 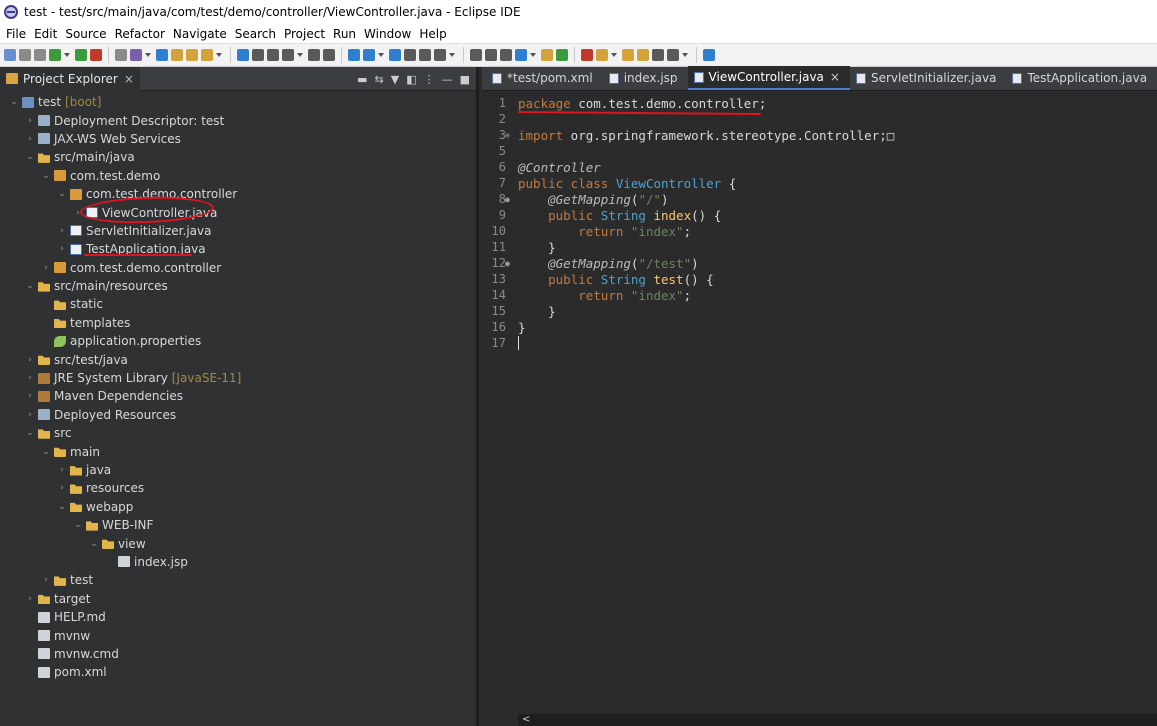 What do you see at coordinates (238, 396) in the screenshot?
I see `tree-item: › Maven Dependencies` at bounding box center [238, 396].